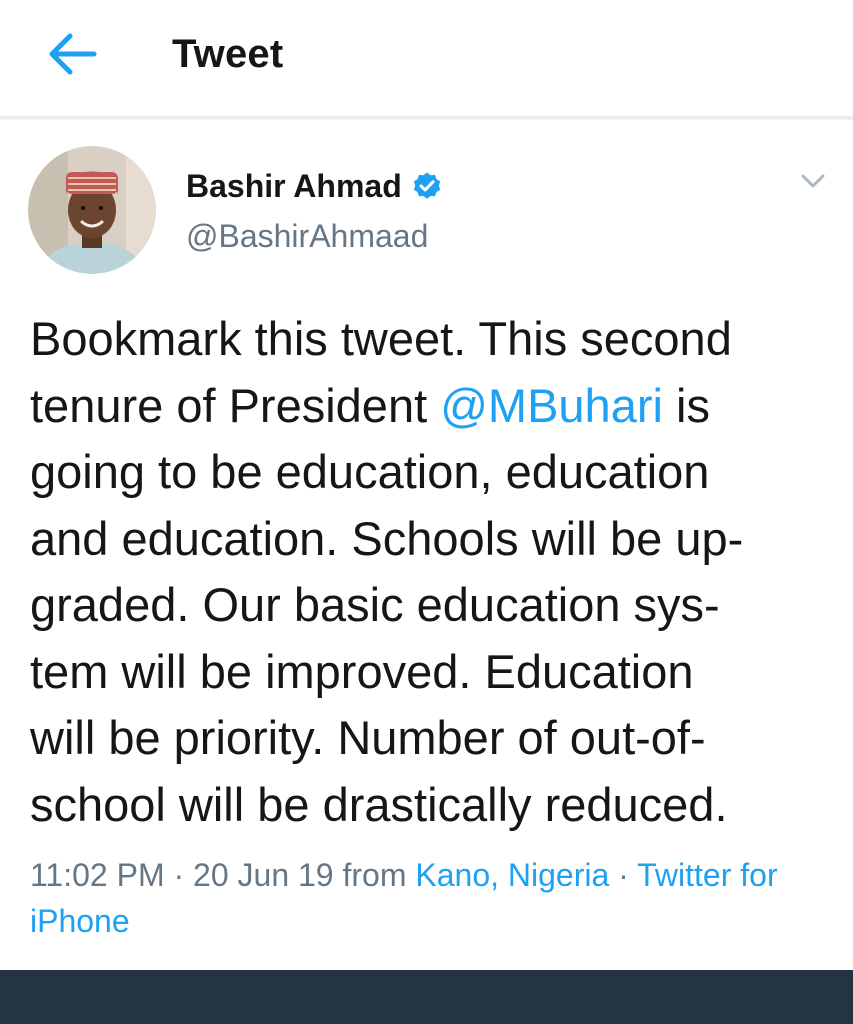 This screenshot has height=1024, width=853. Describe the element at coordinates (294, 186) in the screenshot. I see `author-display-name: Bashir Ahmad` at that location.